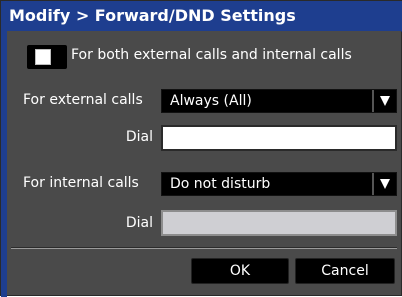 This screenshot has height=297, width=402. I want to click on external-dial-input, so click(279, 138).